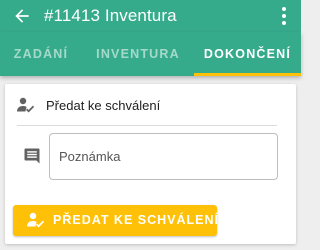 The width and height of the screenshot is (320, 250). What do you see at coordinates (138, 54) in the screenshot?
I see `tab-inventura: INVENTURA` at bounding box center [138, 54].